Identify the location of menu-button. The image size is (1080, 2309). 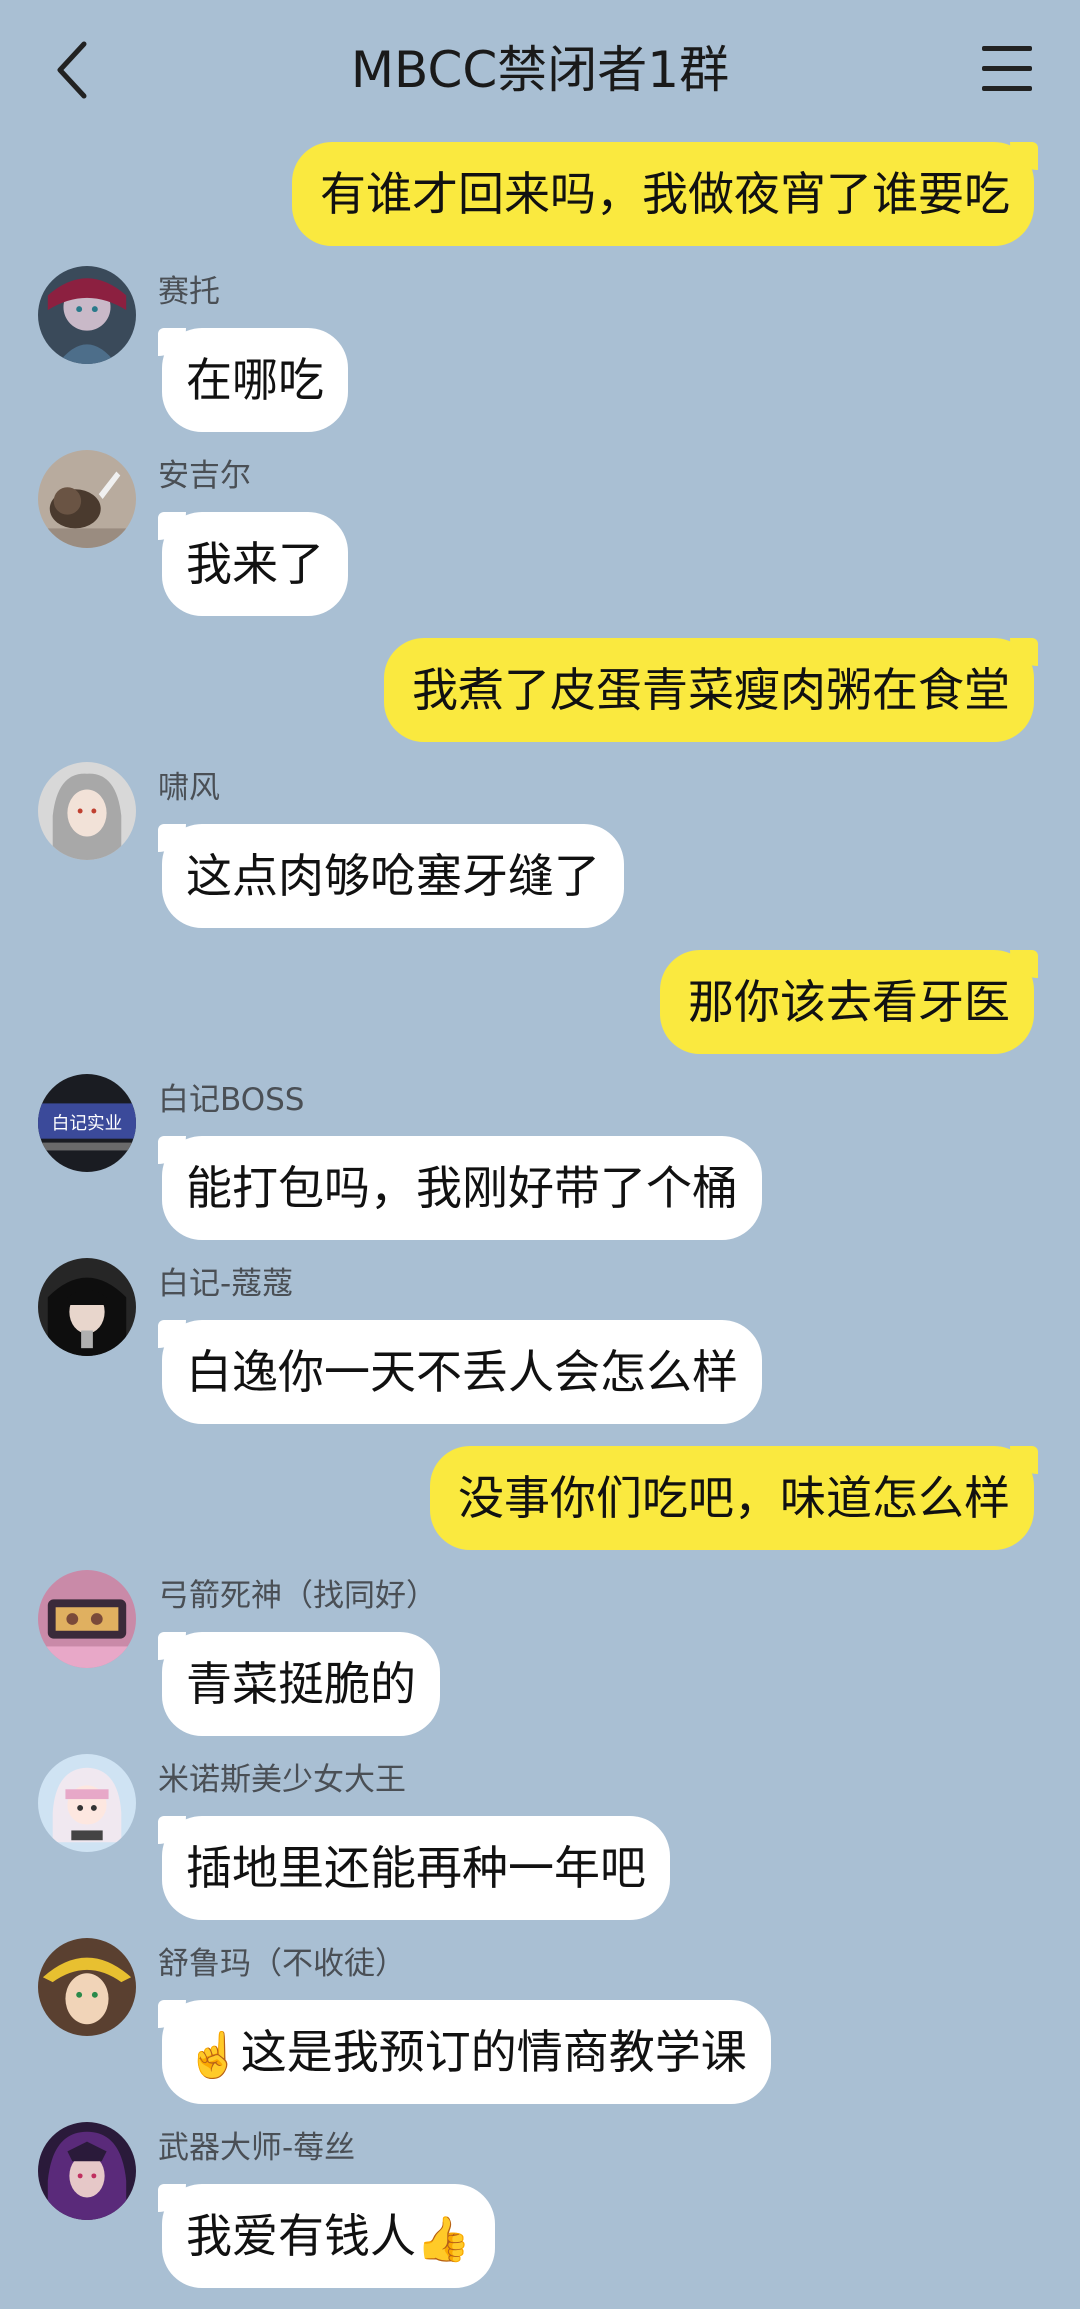
(1009, 69).